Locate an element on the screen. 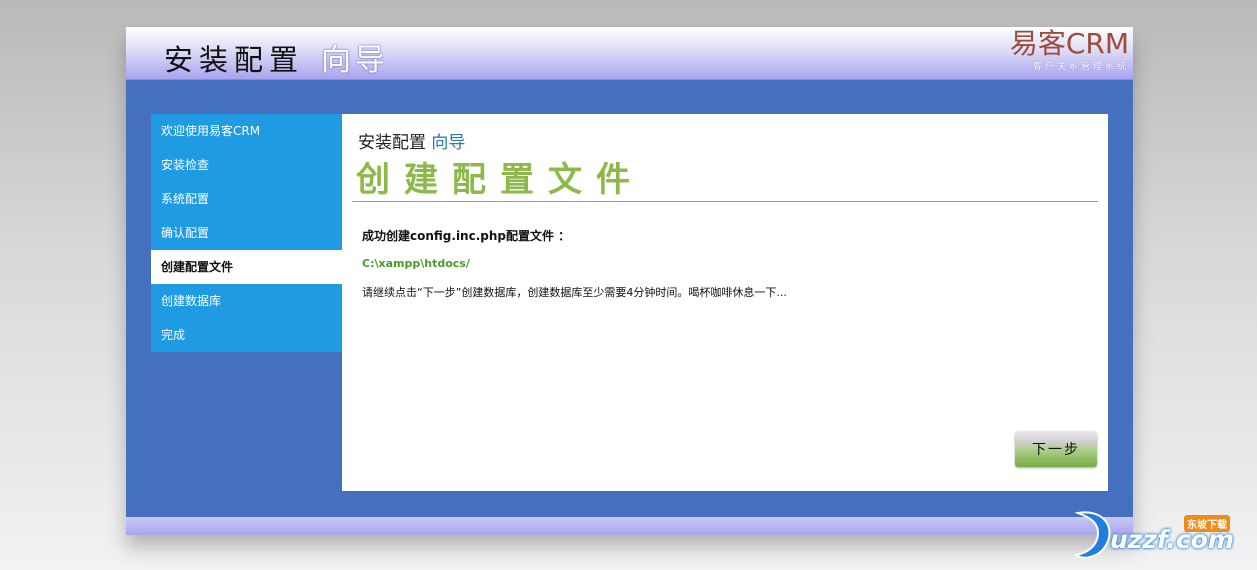 The height and width of the screenshot is (570, 1257). panel-subtitle-main: 安装配置 is located at coordinates (392, 143).